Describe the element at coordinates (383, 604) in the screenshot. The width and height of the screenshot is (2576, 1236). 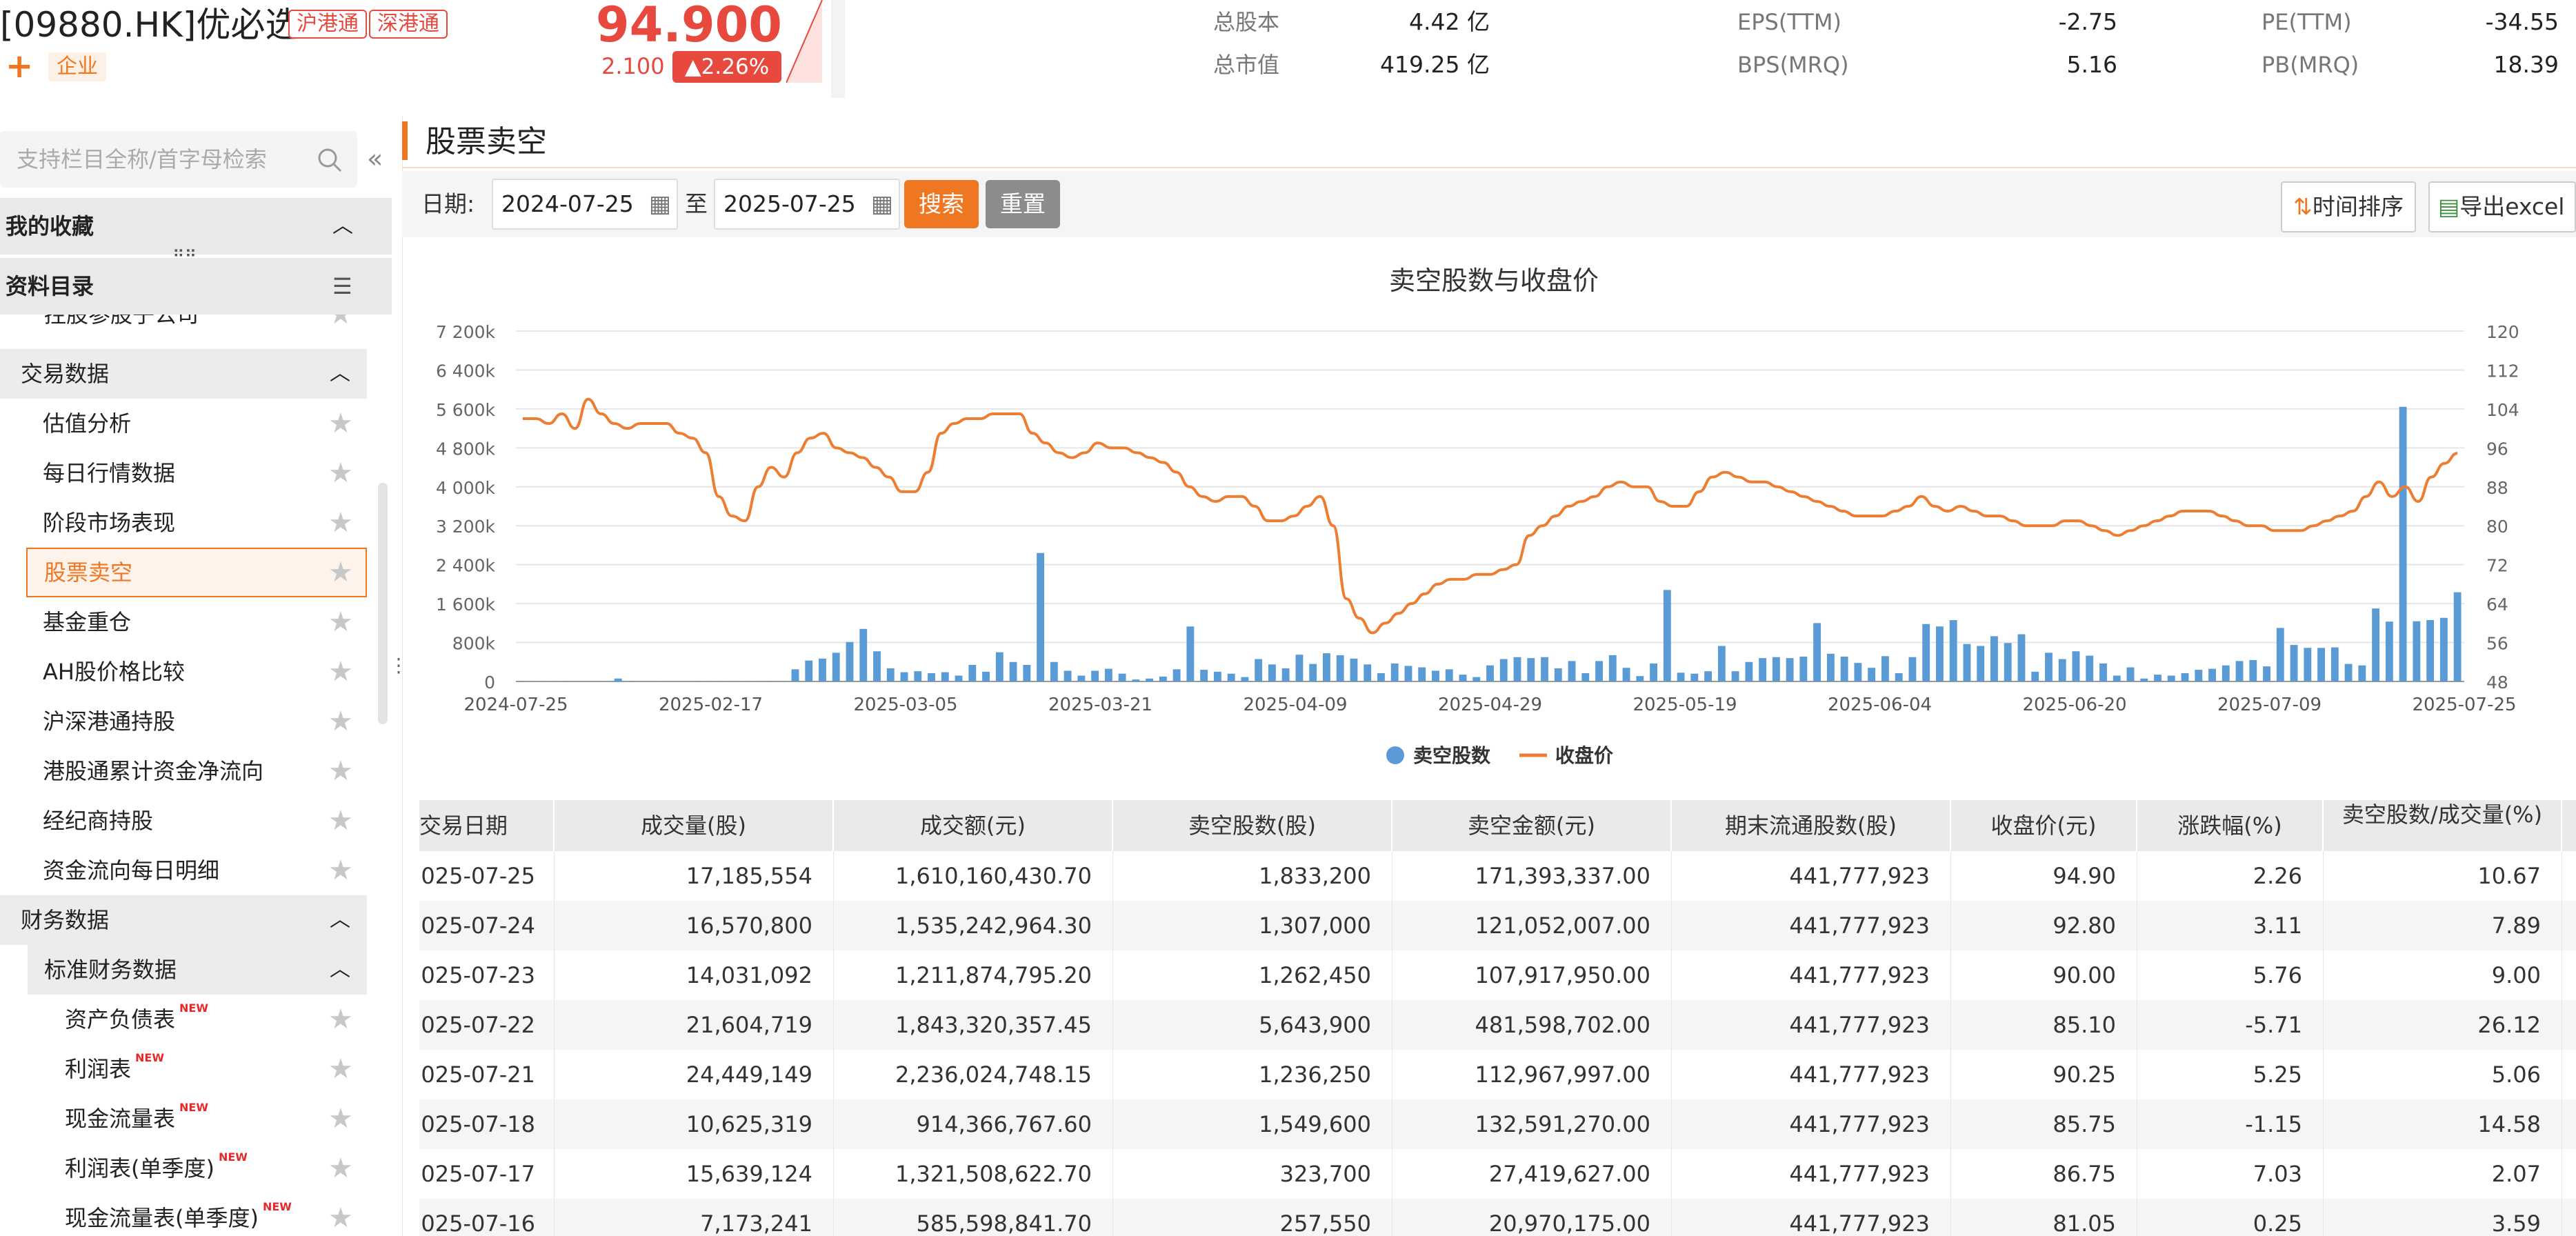
I see `sidebar-scrollbar` at that location.